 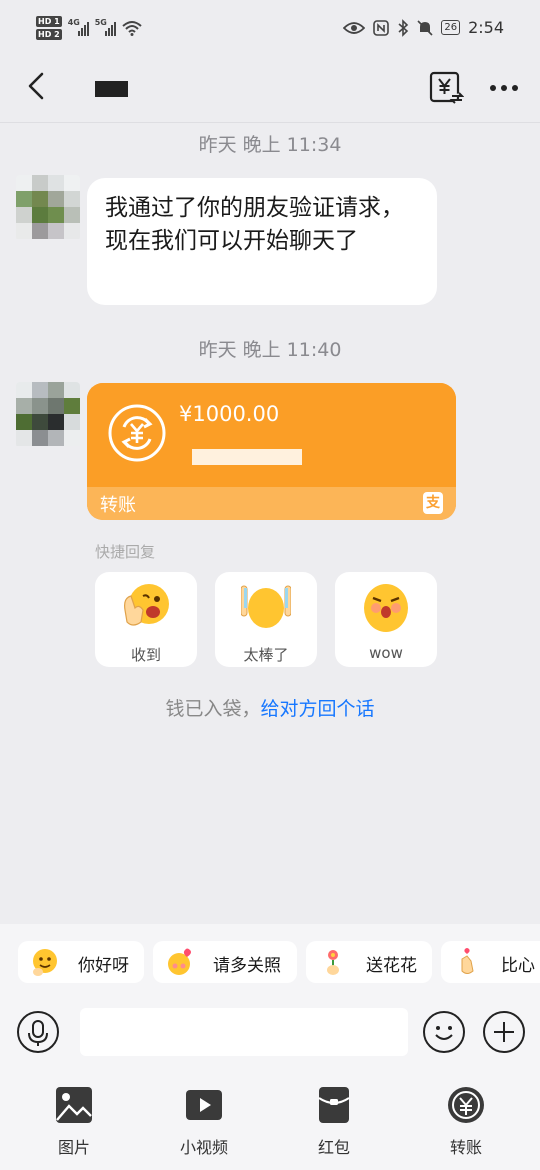 What do you see at coordinates (270, 1124) in the screenshot?
I see `function-toolbar: 图片 小视频 红包 转账` at bounding box center [270, 1124].